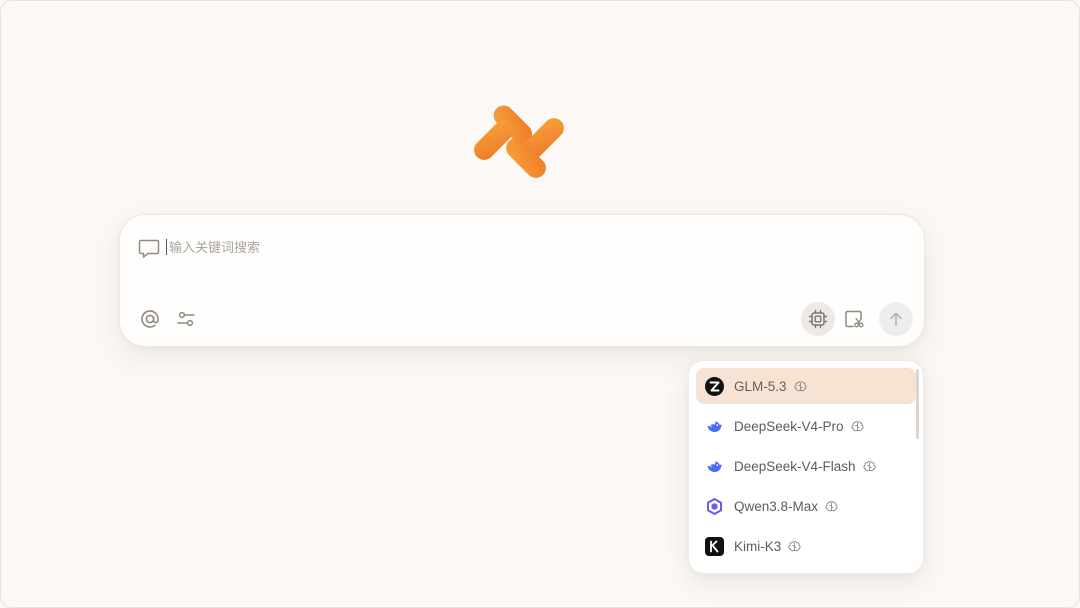 The image size is (1080, 608). I want to click on model-option-deepseek-v4-flash: DeepSeek-V4-Flash, so click(806, 466).